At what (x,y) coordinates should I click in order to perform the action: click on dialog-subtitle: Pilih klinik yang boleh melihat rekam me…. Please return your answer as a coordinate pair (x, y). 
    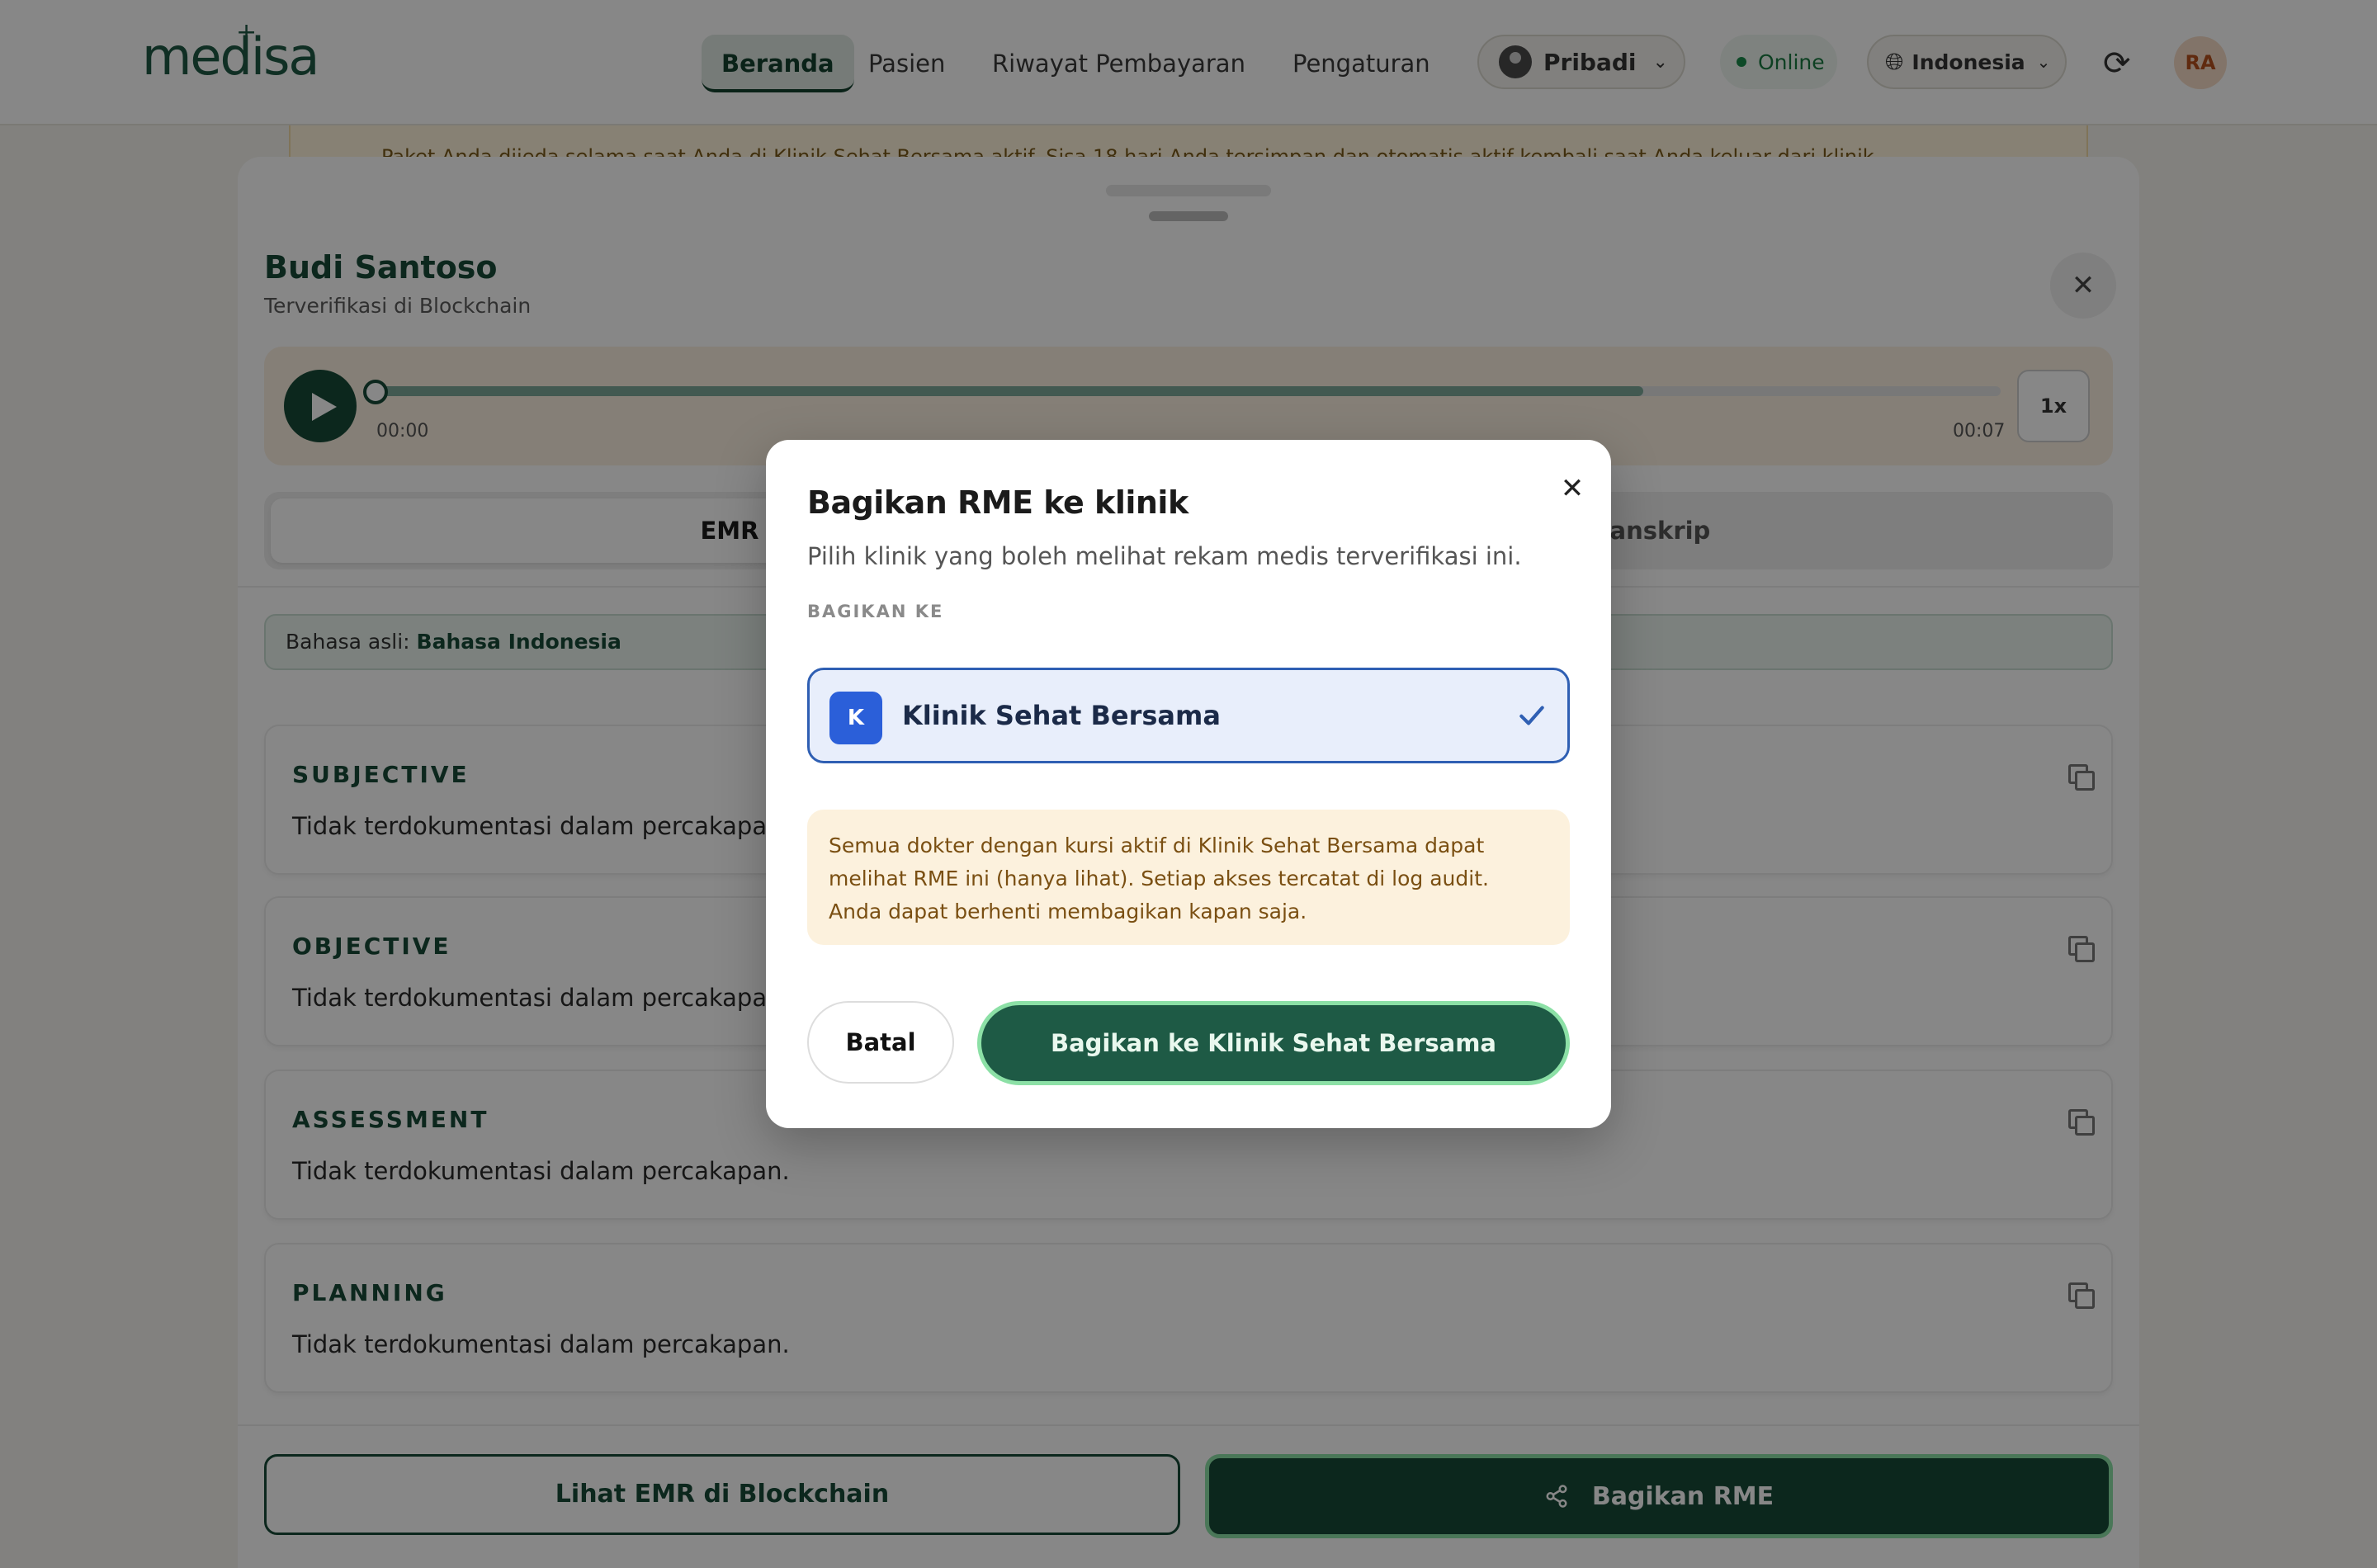
    Looking at the image, I should click on (1164, 556).